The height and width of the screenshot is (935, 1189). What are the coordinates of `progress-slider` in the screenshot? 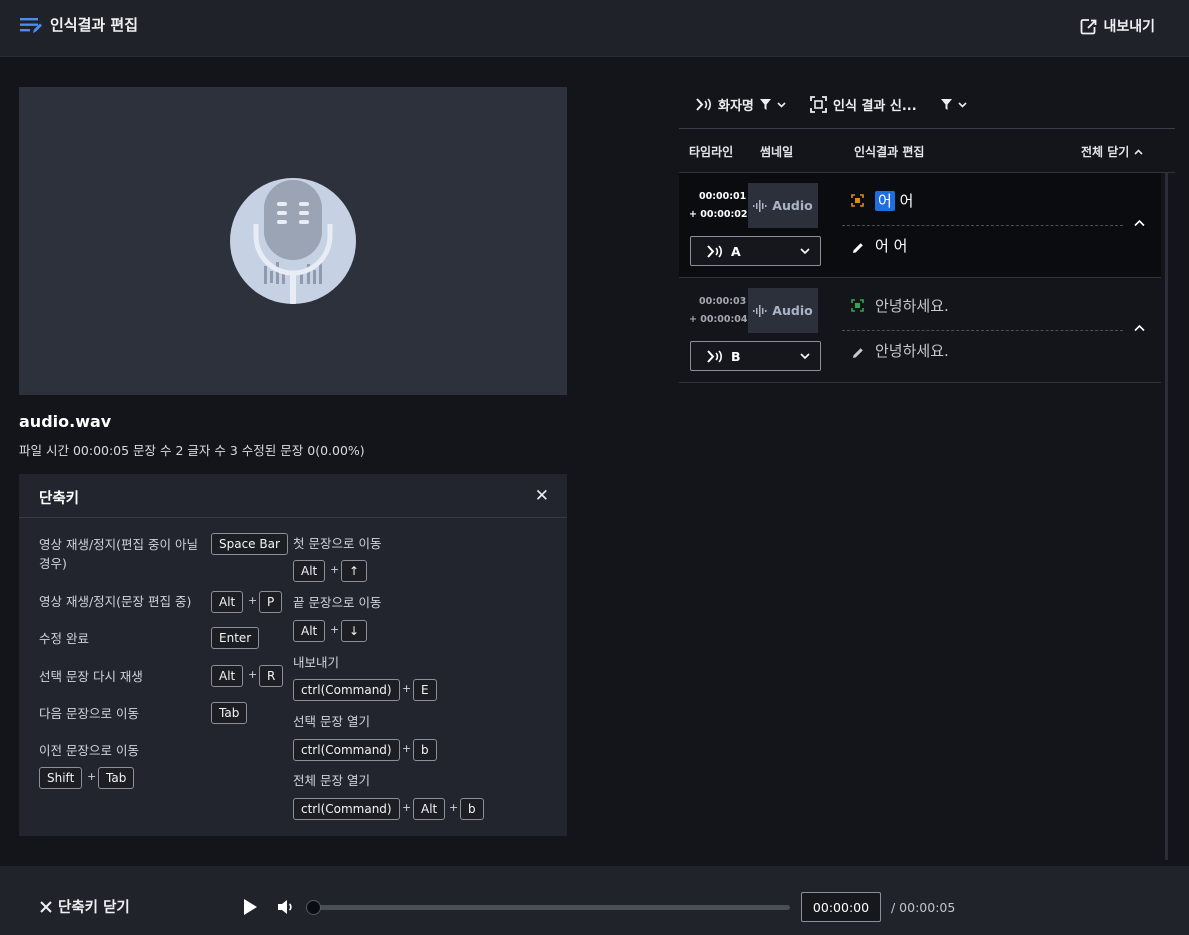 It's located at (548, 907).